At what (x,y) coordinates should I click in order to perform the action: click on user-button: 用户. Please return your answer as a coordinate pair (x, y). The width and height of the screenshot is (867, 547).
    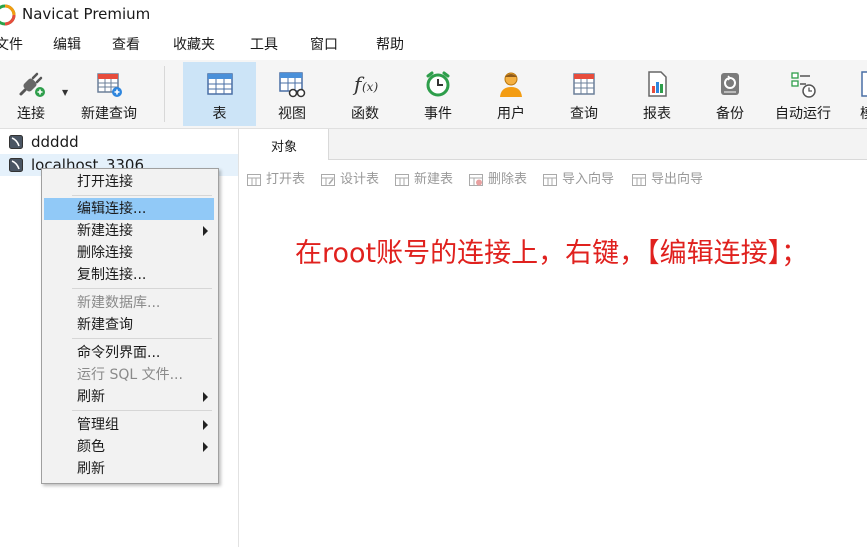
    Looking at the image, I should click on (511, 94).